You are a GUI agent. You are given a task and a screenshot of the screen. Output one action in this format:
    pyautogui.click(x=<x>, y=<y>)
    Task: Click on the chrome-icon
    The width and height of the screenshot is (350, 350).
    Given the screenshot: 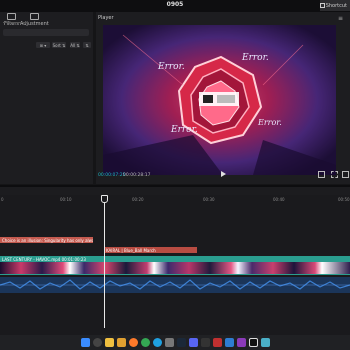 What is the action you would take?
    pyautogui.click(x=145, y=342)
    